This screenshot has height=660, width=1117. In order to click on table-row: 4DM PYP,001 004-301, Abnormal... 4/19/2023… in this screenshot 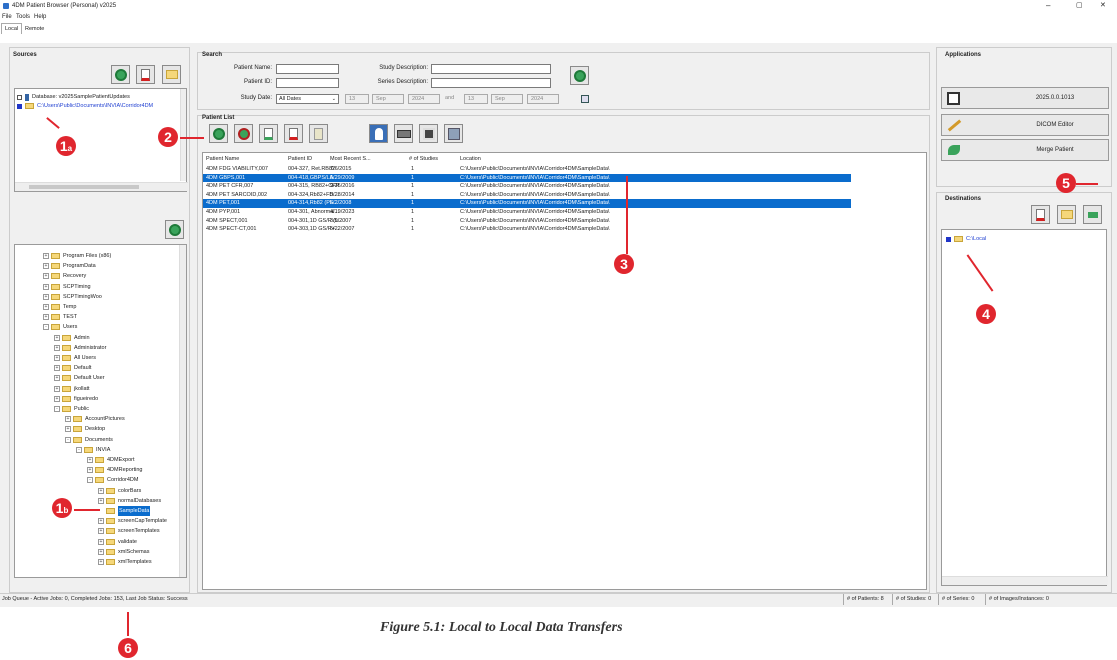, I will do `click(527, 212)`.